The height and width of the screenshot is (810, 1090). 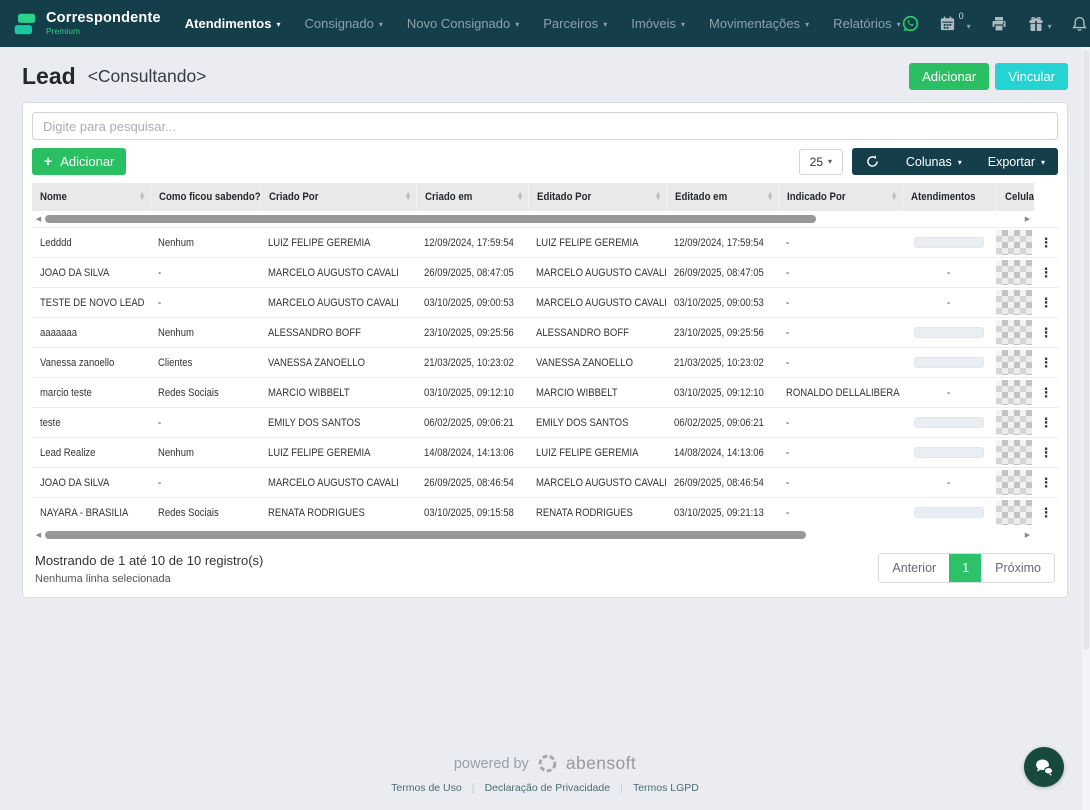 I want to click on navbar-menu-atendimentos: Atendimentos ▾, so click(x=233, y=23).